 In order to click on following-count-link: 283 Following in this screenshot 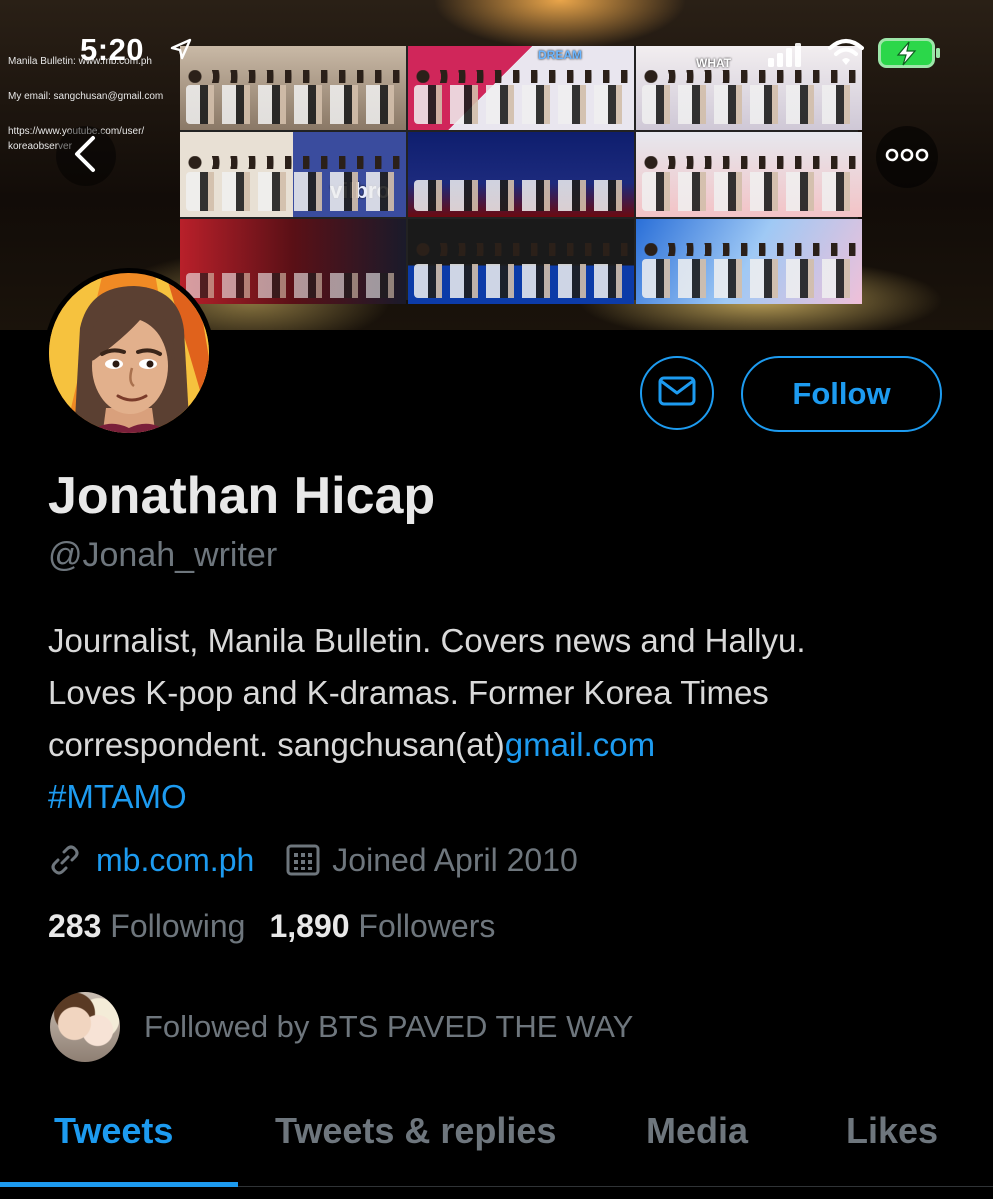, I will do `click(146, 926)`.